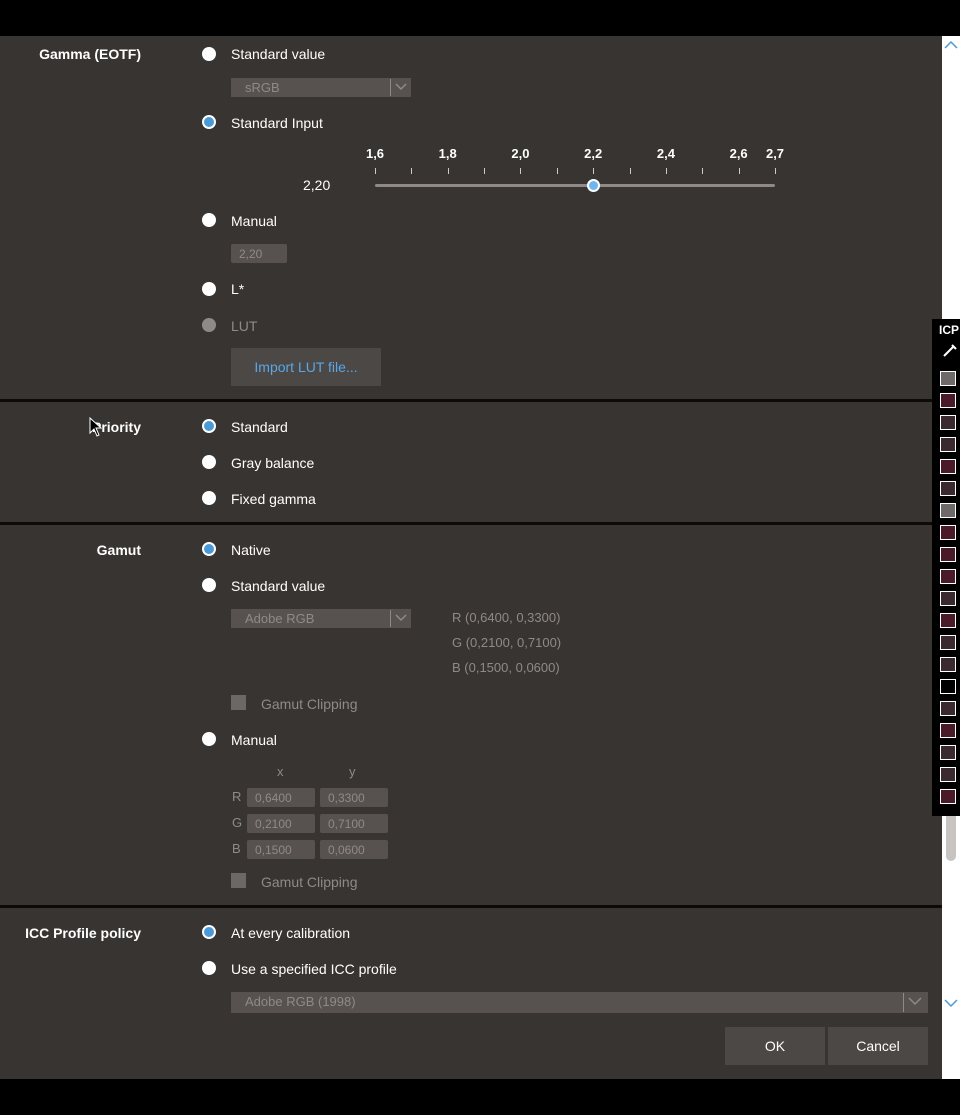 The width and height of the screenshot is (960, 1115). I want to click on gamut-section-label: Gamut, so click(118, 550).